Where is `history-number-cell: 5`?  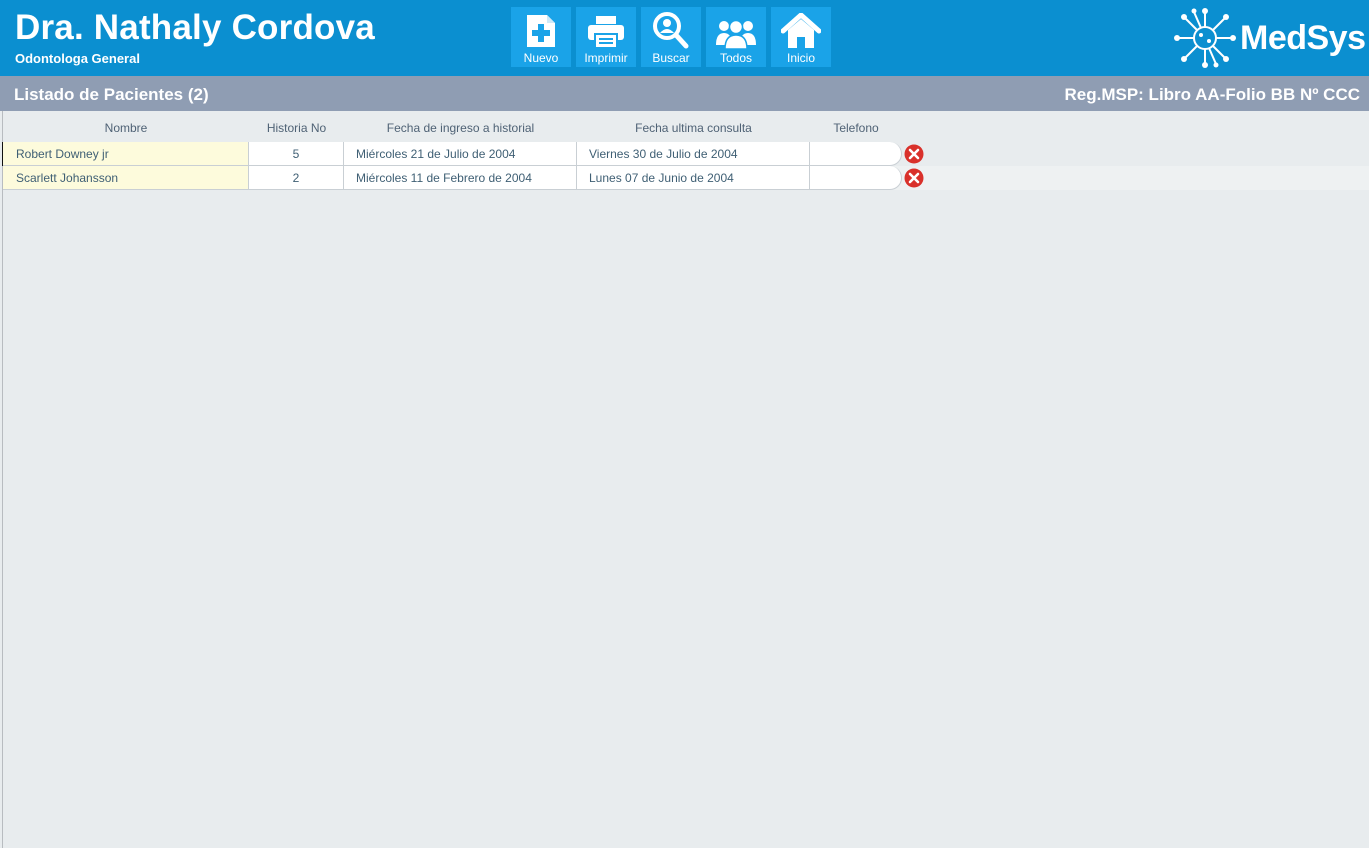 history-number-cell: 5 is located at coordinates (296, 154).